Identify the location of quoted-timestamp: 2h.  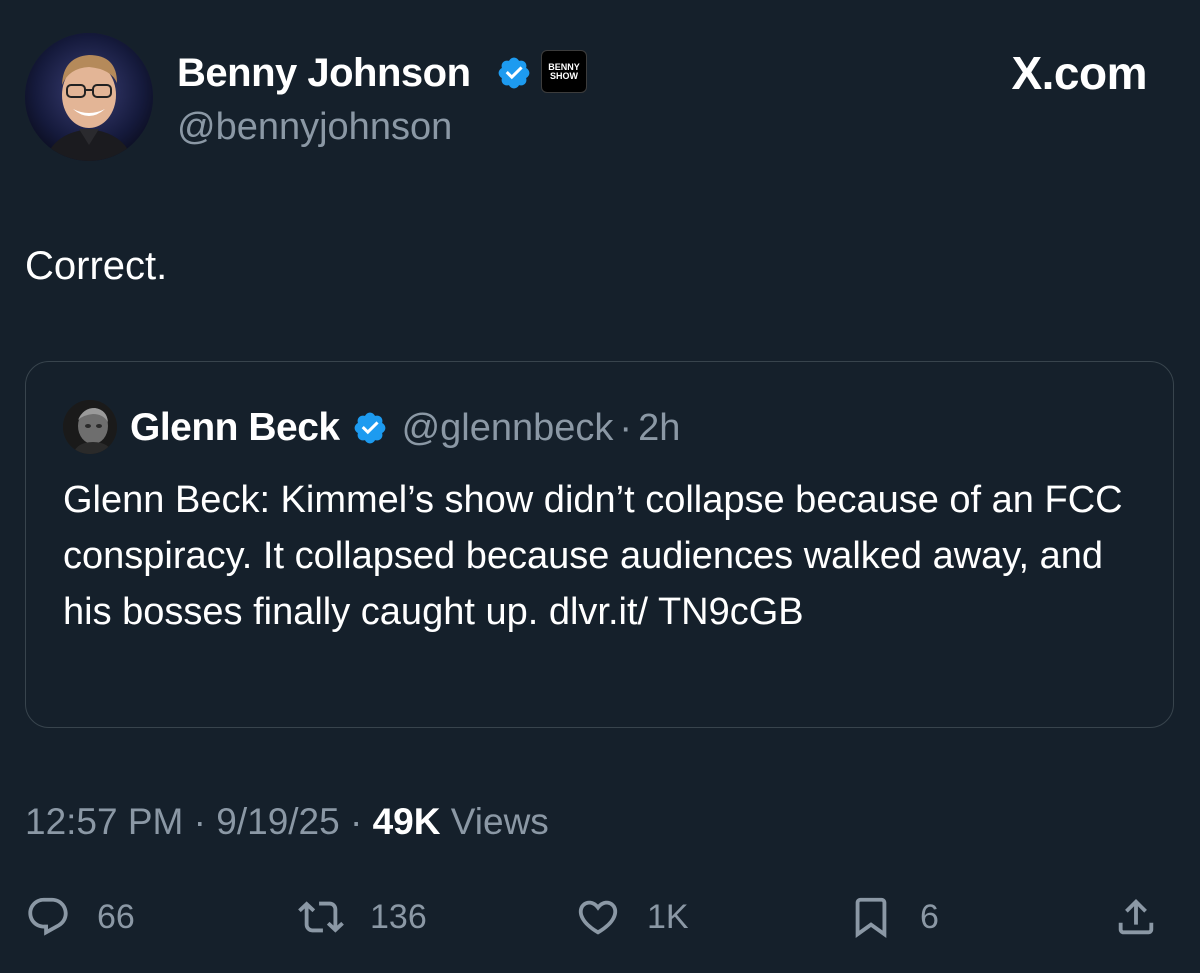
(659, 428).